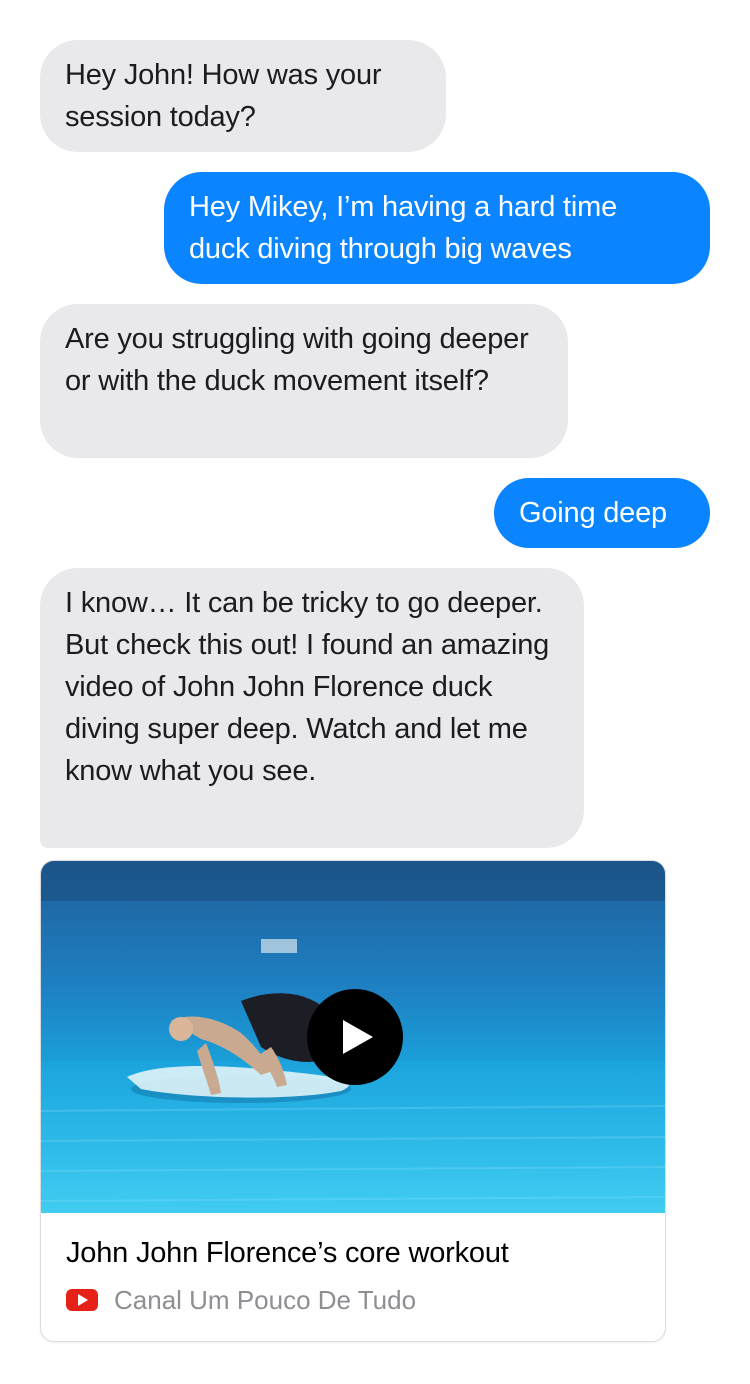 The image size is (750, 1384). What do you see at coordinates (358, 1037) in the screenshot?
I see `play-icon` at bounding box center [358, 1037].